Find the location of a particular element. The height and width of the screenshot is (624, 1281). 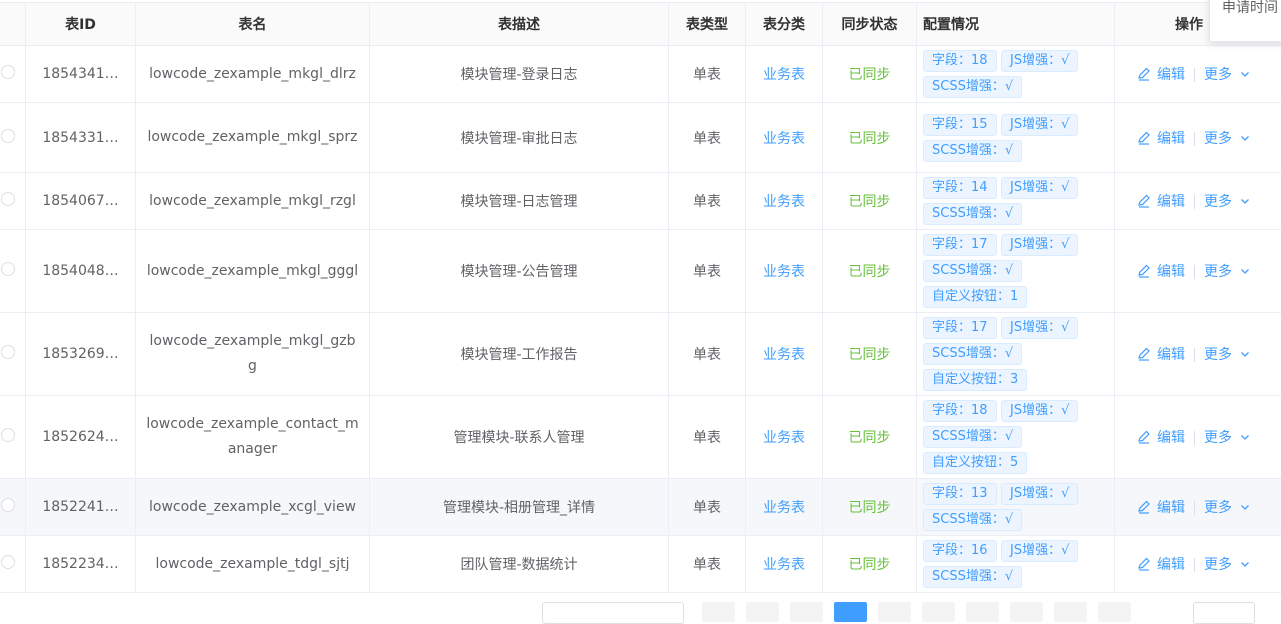

next-page-button is located at coordinates (1114, 612).